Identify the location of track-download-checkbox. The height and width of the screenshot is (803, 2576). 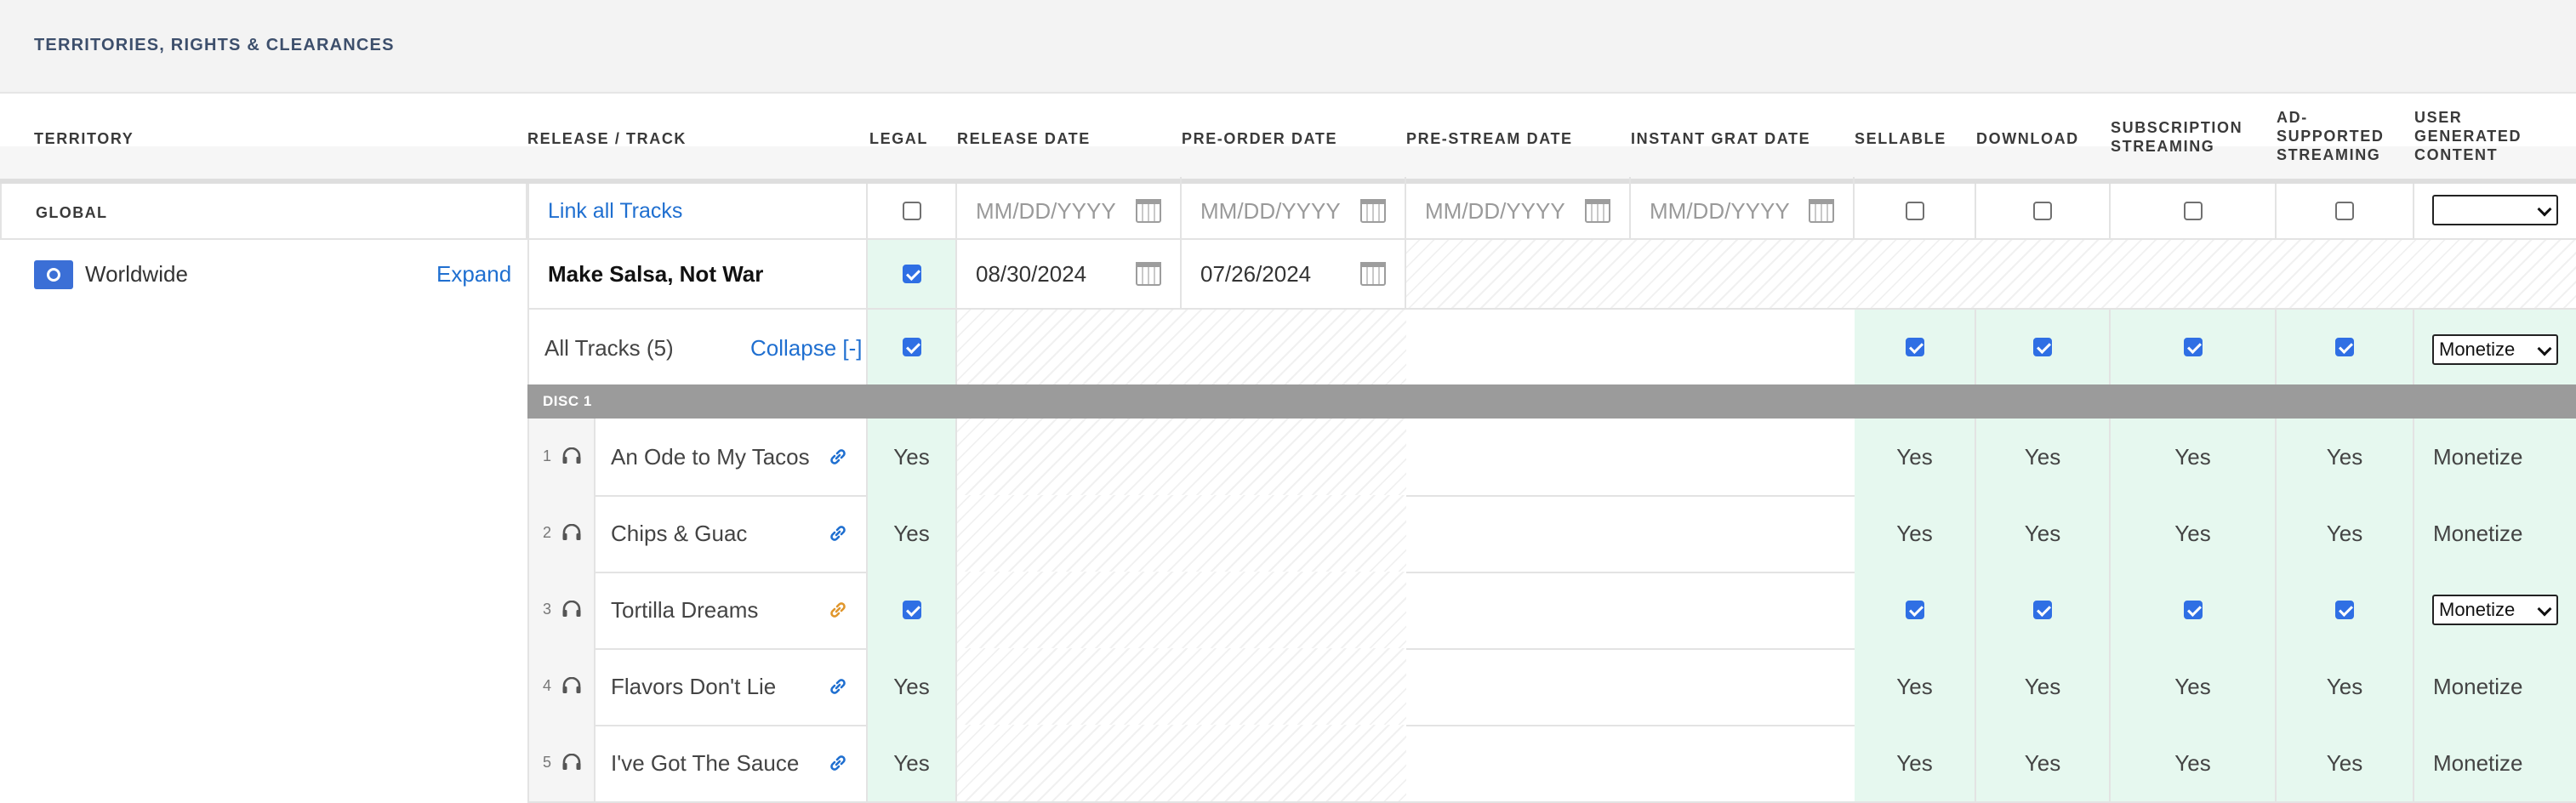
(2043, 610).